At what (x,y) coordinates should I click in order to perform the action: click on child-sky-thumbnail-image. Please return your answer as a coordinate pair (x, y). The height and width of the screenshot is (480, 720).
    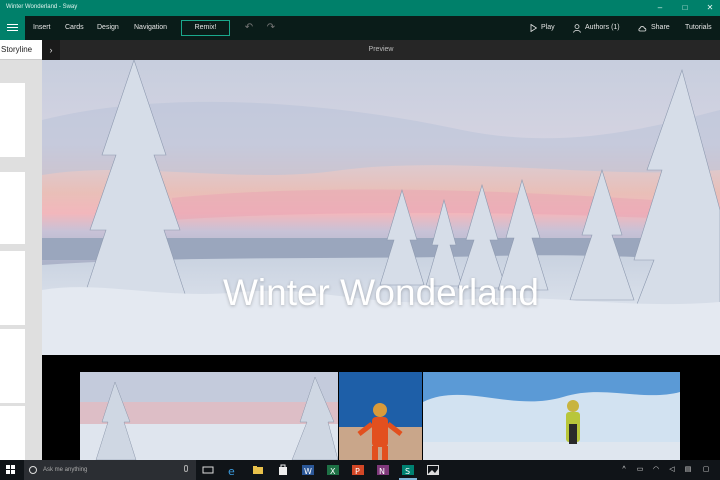
    Looking at the image, I should click on (551, 416).